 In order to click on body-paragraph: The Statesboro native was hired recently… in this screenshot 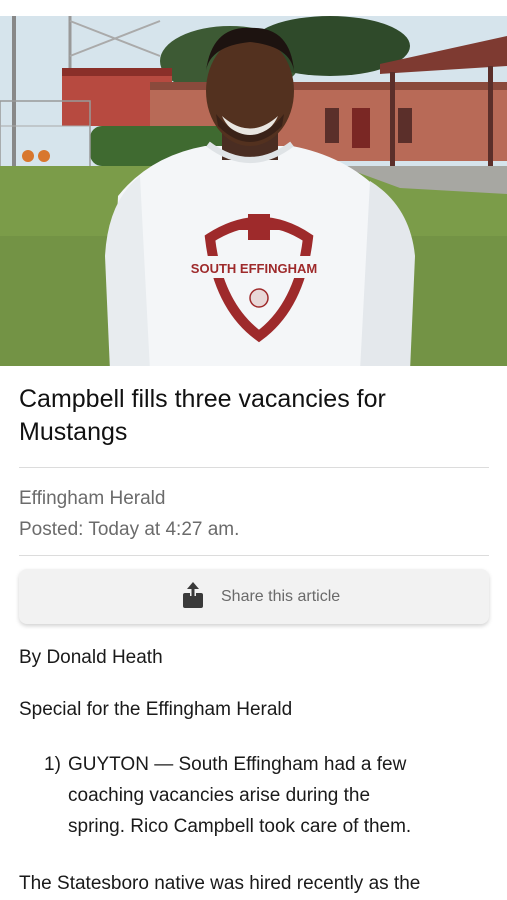, I will do `click(220, 883)`.